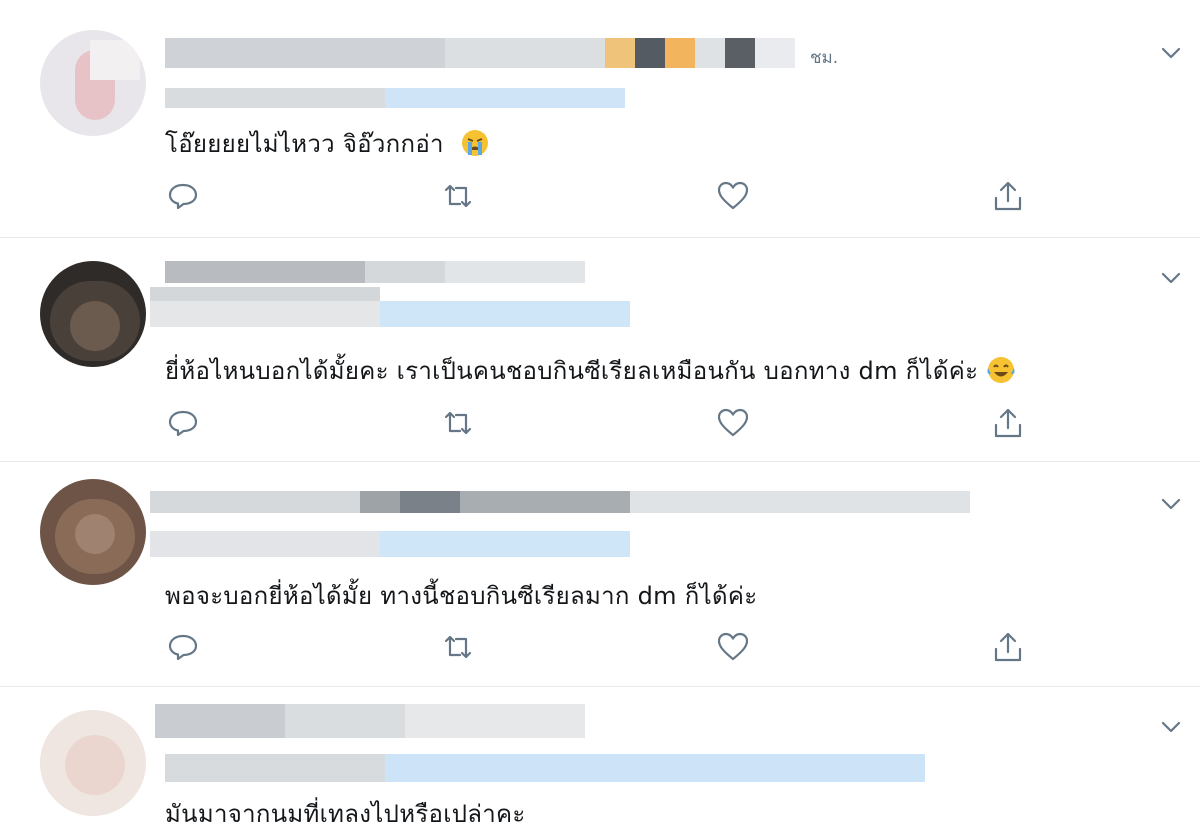 Image resolution: width=1200 pixels, height=837 pixels. I want to click on tweet-text-body: โอ๊ยยยยไม่ไหวว จิอ๊วกกอ่า, so click(304, 144).